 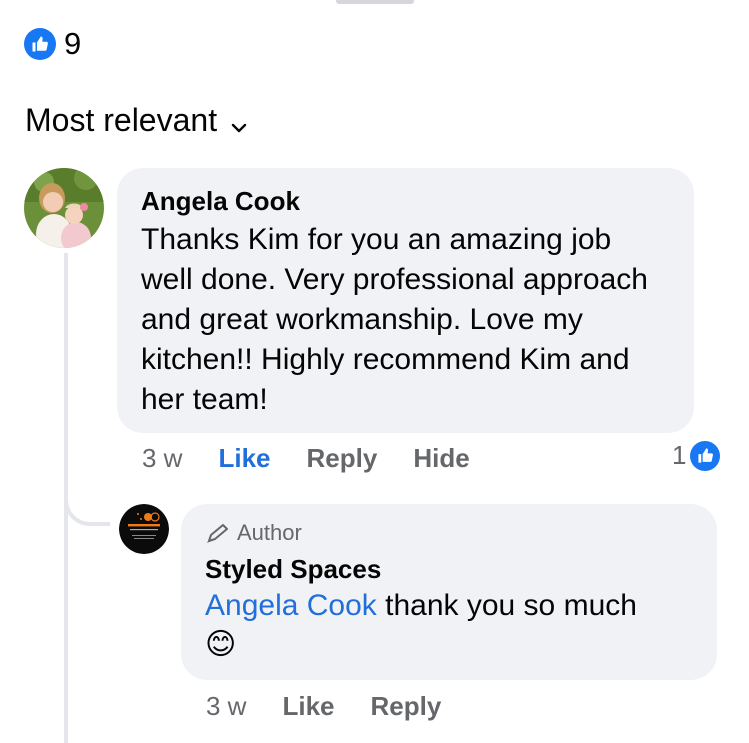 What do you see at coordinates (449, 569) in the screenshot?
I see `reply-author: Styled Spaces` at bounding box center [449, 569].